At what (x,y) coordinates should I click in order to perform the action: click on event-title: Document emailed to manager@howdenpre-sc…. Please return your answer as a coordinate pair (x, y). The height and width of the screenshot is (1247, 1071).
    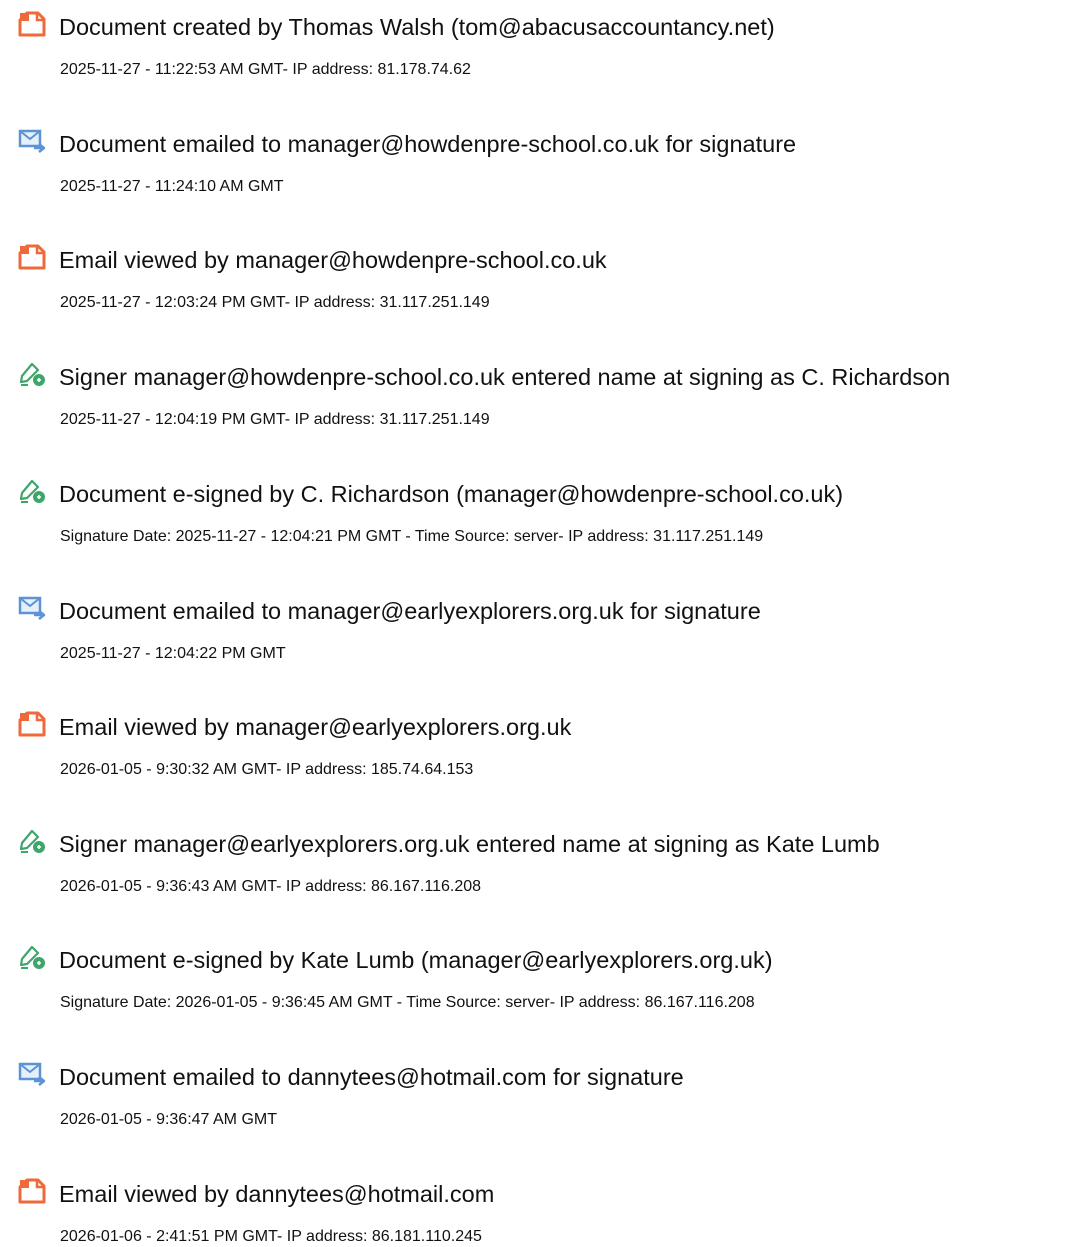
    Looking at the image, I should click on (428, 144).